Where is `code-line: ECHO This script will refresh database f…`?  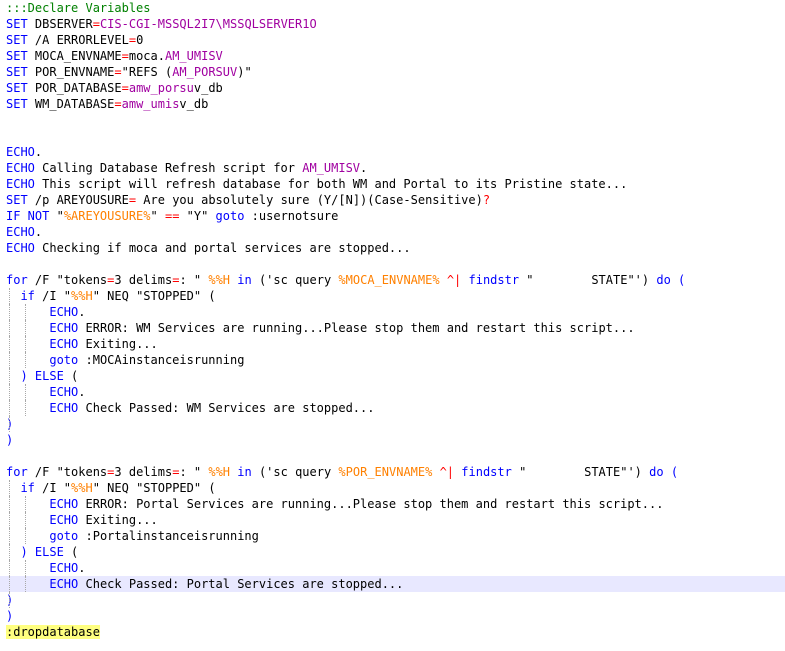
code-line: ECHO This script will refresh database f… is located at coordinates (392, 184).